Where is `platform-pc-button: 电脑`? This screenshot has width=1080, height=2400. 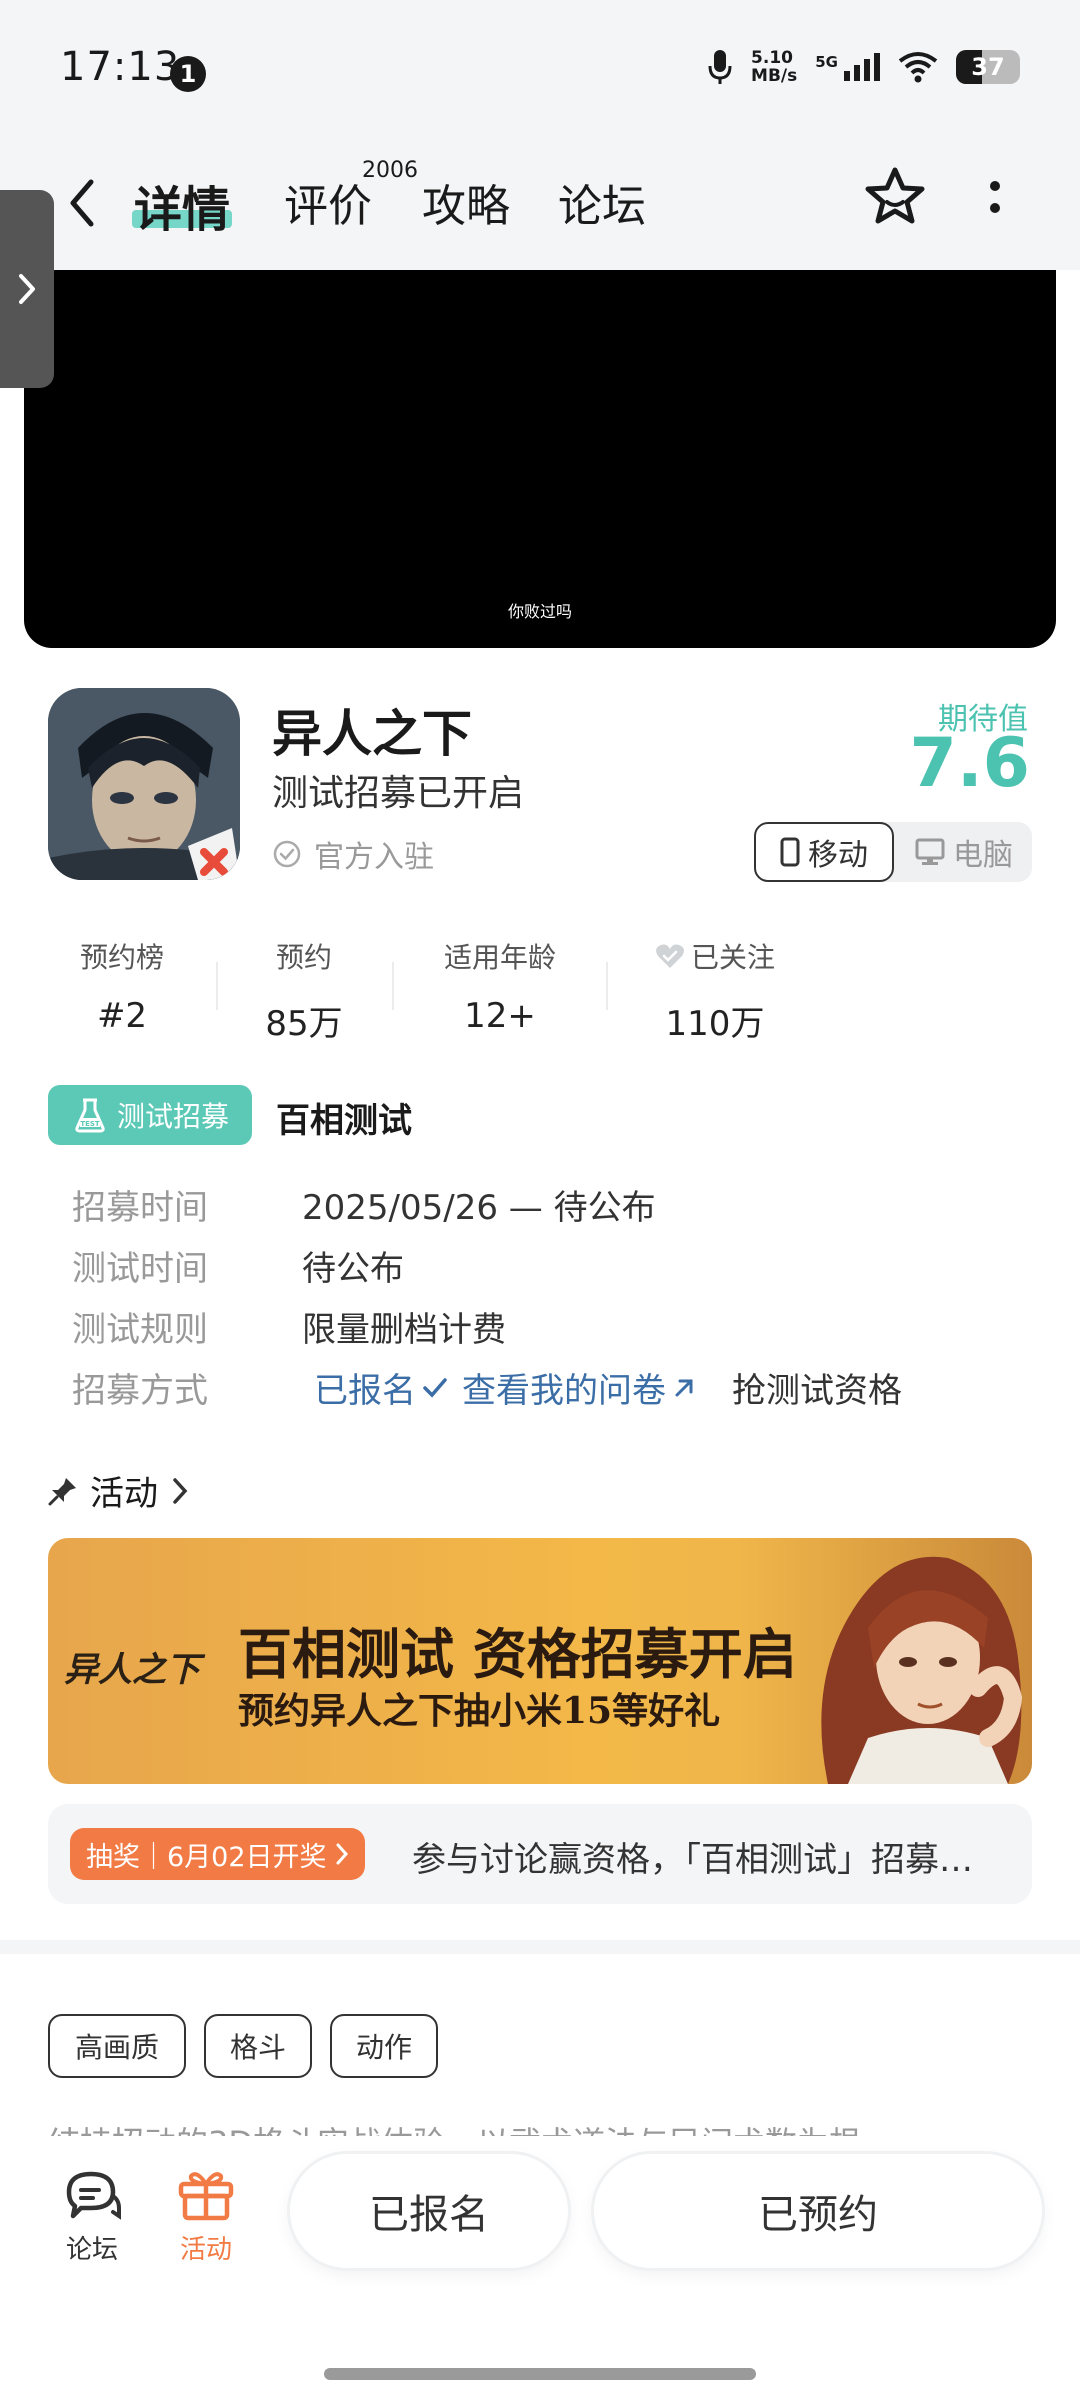 platform-pc-button: 电脑 is located at coordinates (964, 852).